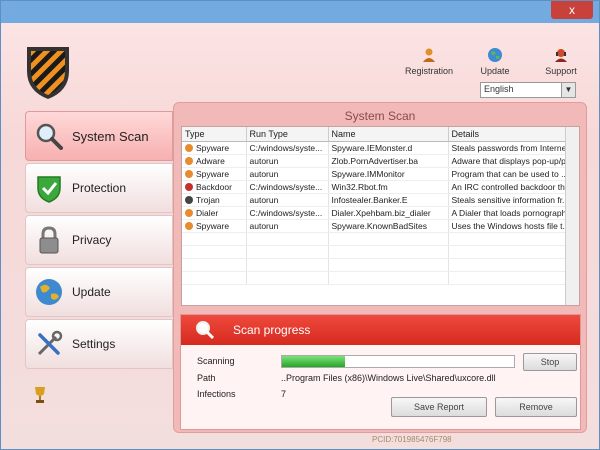 The width and height of the screenshot is (600, 450). What do you see at coordinates (48, 73) in the screenshot?
I see `app-logo-shield-icon` at bounding box center [48, 73].